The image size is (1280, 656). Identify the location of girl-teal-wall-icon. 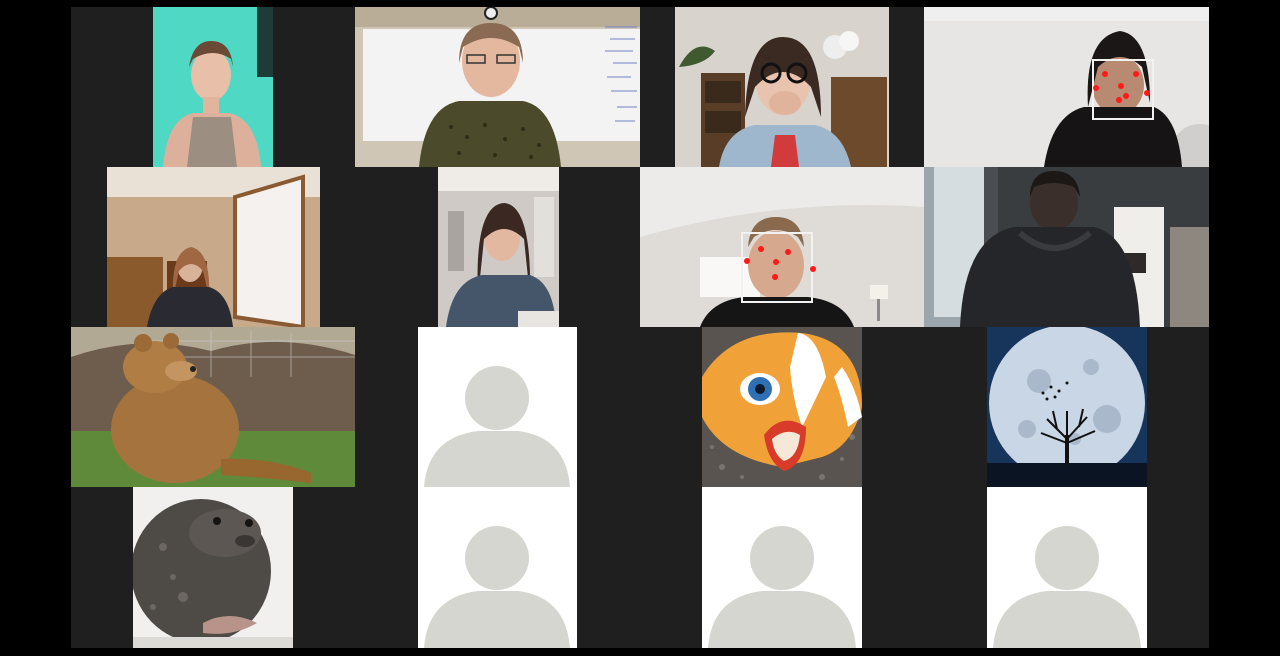
(213, 87).